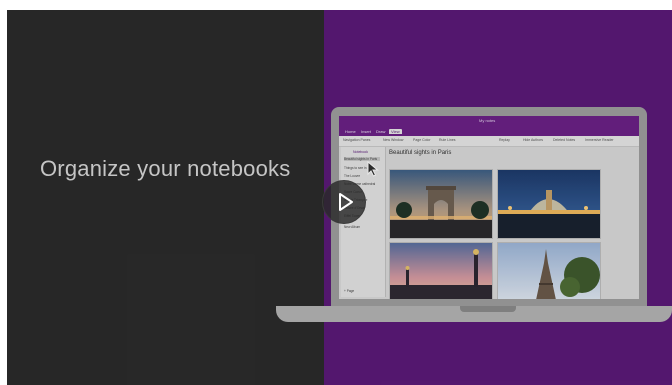 This screenshot has height=385, width=672. I want to click on arc-de-triomphe-image, so click(441, 204).